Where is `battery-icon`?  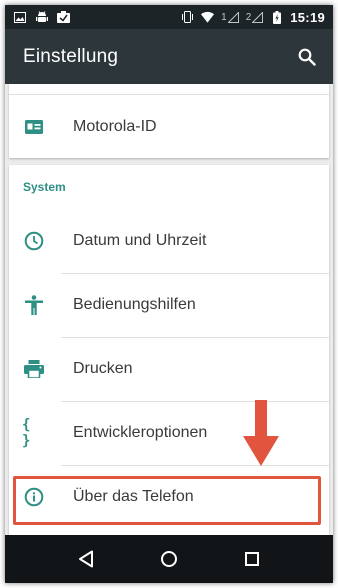 battery-icon is located at coordinates (276, 17).